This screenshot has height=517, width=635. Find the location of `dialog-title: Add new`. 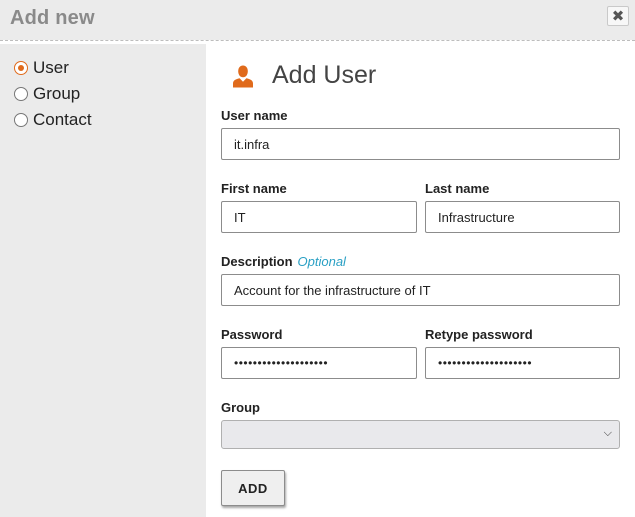

dialog-title: Add new is located at coordinates (52, 18).